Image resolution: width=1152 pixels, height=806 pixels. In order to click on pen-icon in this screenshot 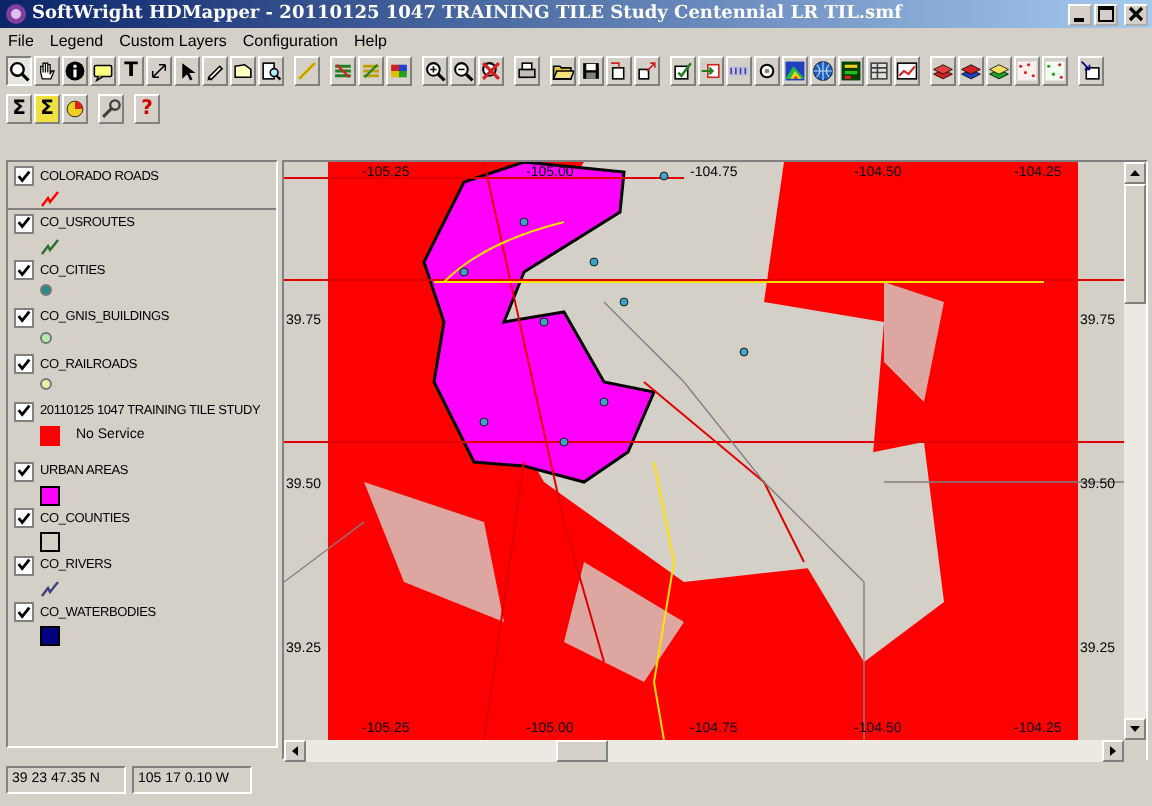, I will do `click(215, 71)`.